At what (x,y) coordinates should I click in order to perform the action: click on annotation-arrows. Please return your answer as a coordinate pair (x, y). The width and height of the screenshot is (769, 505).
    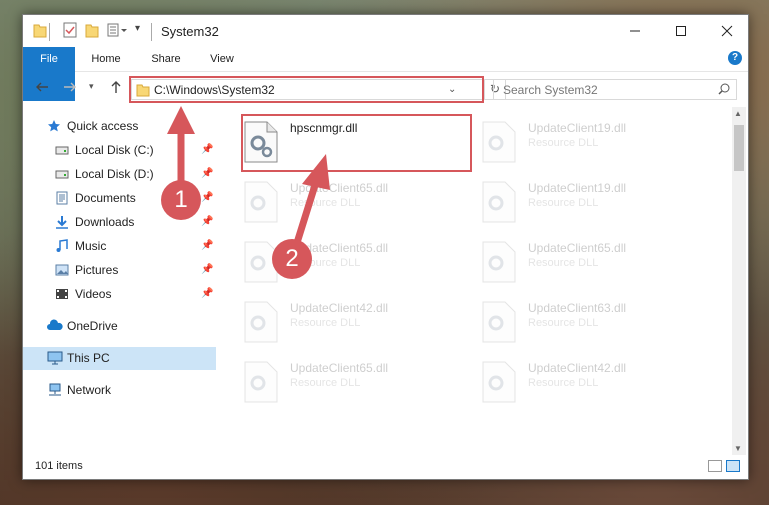
    Looking at the image, I should click on (248, 177).